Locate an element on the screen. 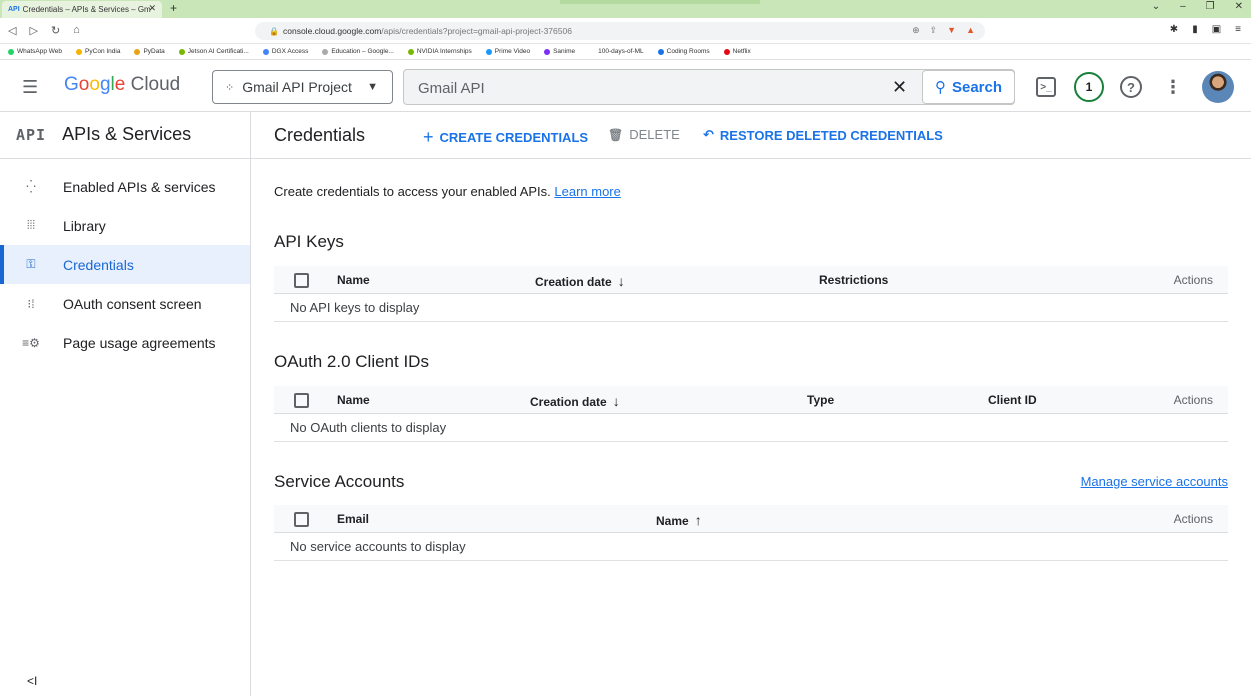  bookmark-item: Prime Video is located at coordinates (507, 51).